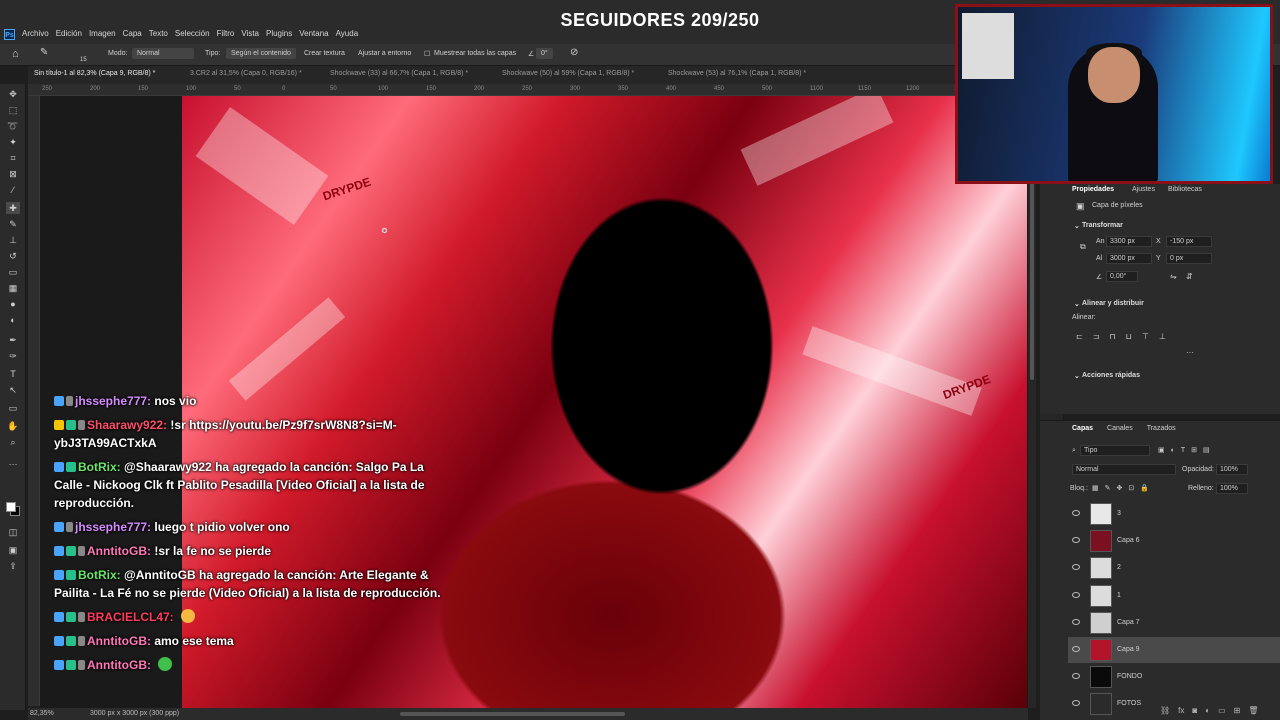 The height and width of the screenshot is (720, 1280). What do you see at coordinates (1190, 352) in the screenshot?
I see `more-options-icon: ···` at bounding box center [1190, 352].